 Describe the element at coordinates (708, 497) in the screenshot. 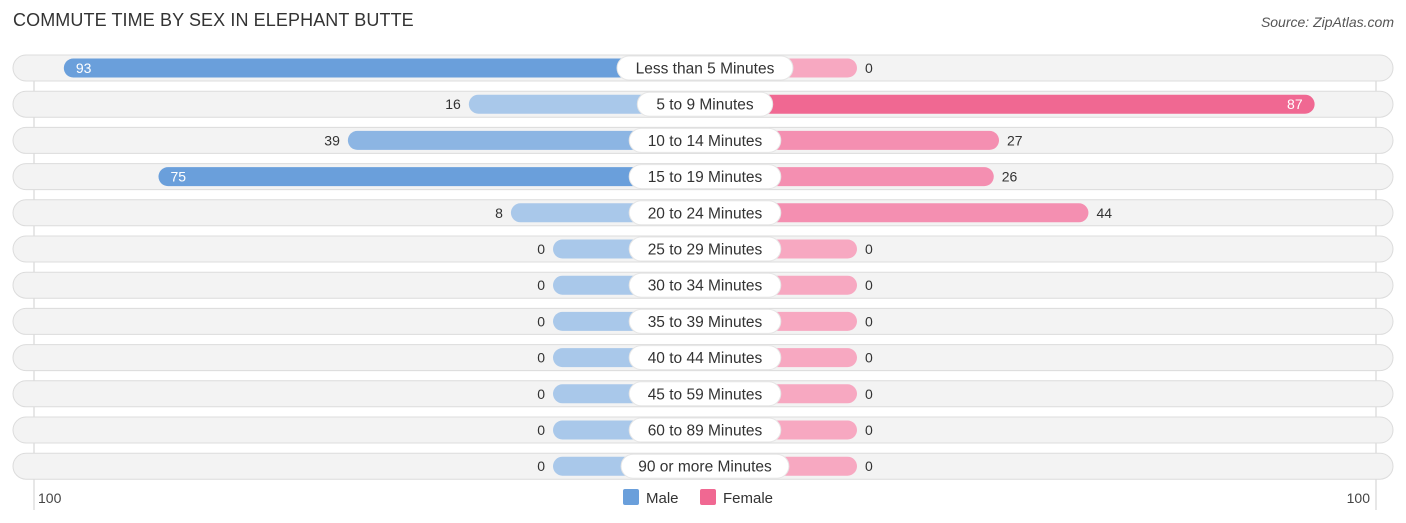

I see `legend-swatch-female` at that location.